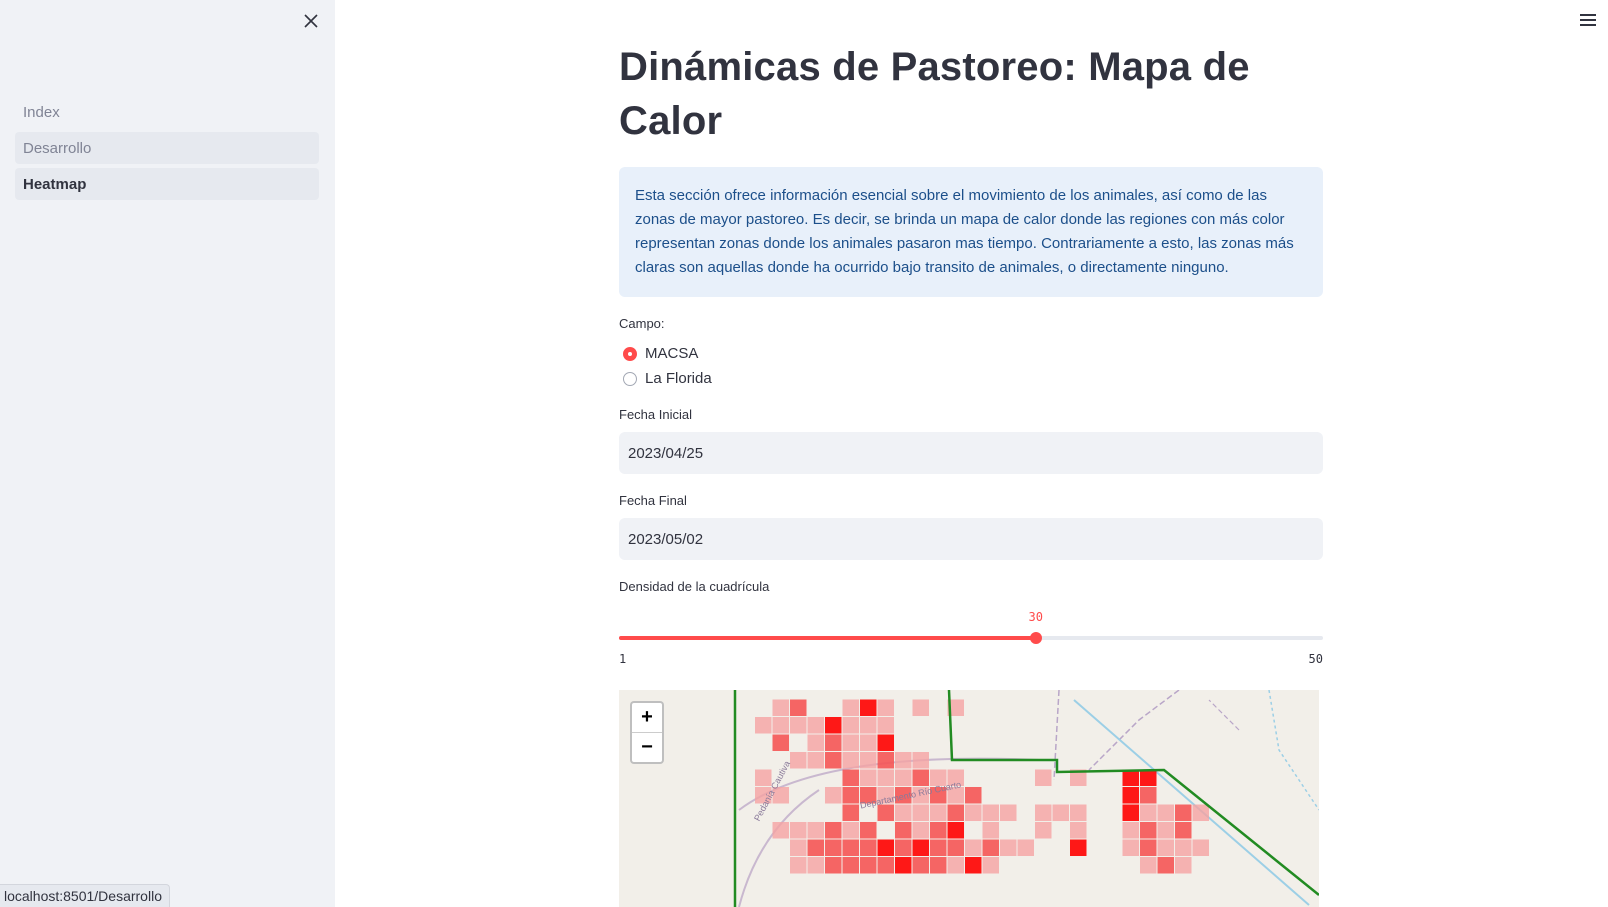 The width and height of the screenshot is (1608, 907). I want to click on close-icon, so click(311, 21).